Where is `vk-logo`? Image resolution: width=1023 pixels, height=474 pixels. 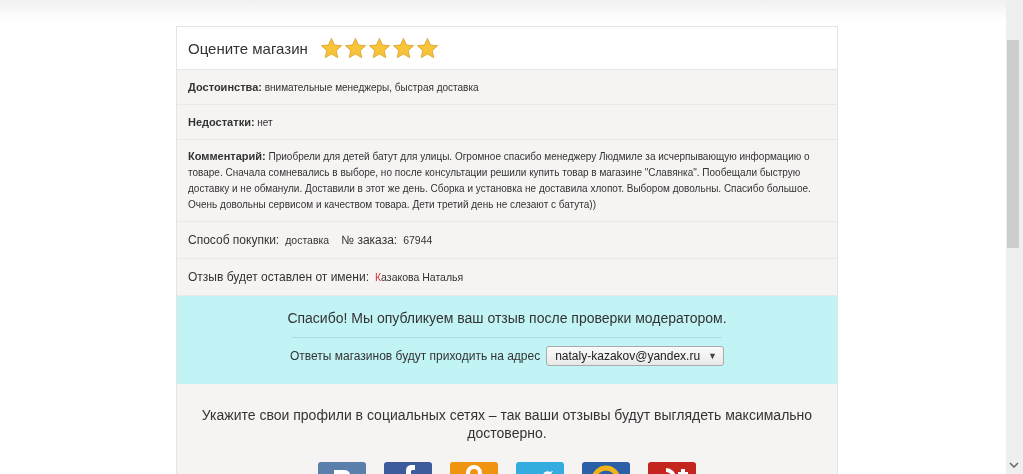
vk-logo is located at coordinates (342, 472).